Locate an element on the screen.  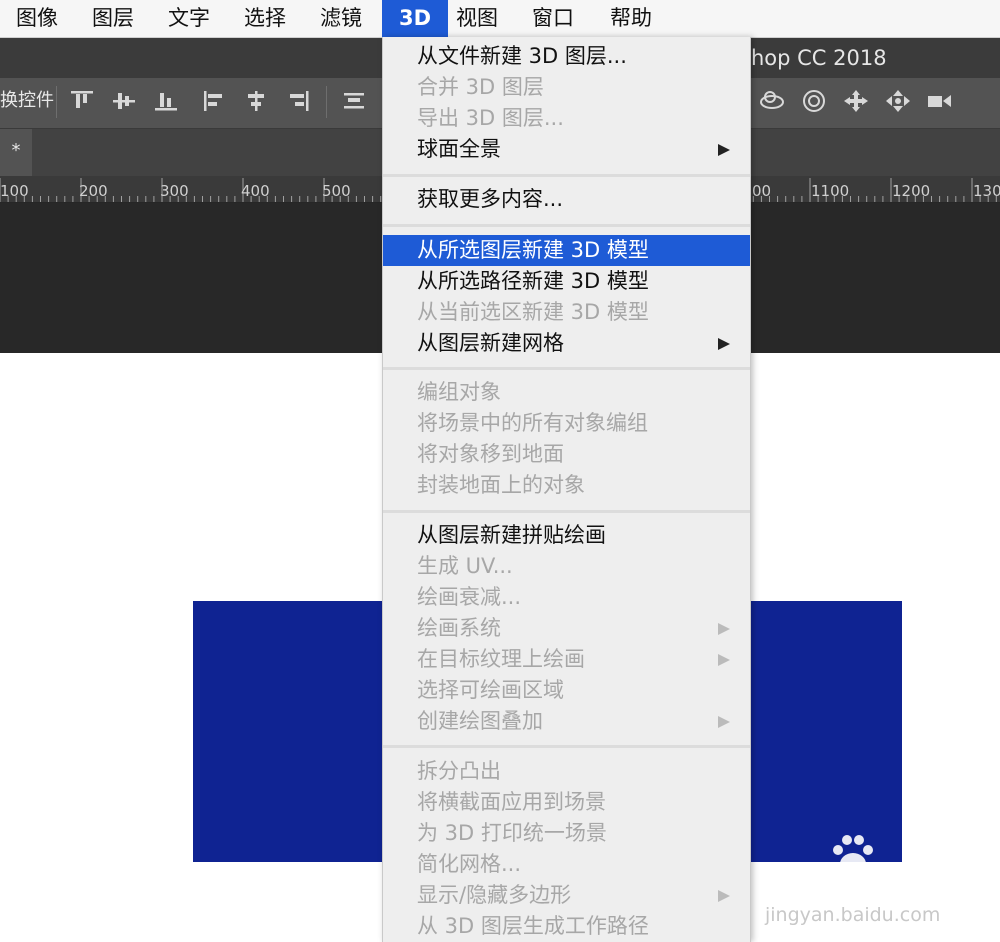
watermark-brand: Bai du 经验 is located at coordinates (870, 886).